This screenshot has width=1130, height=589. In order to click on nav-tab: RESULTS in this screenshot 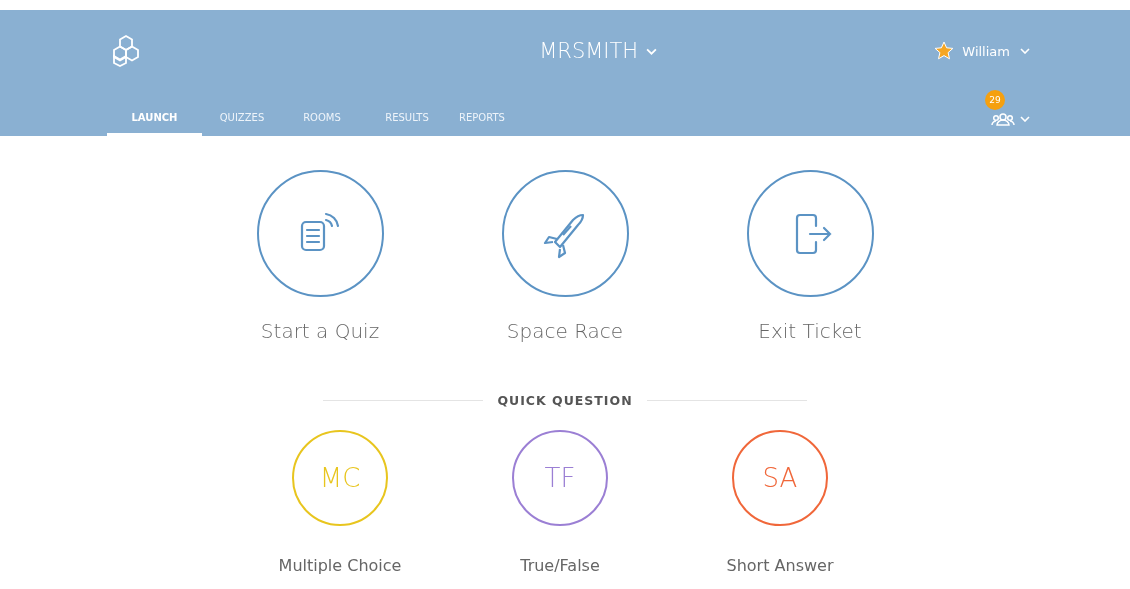, I will do `click(407, 124)`.